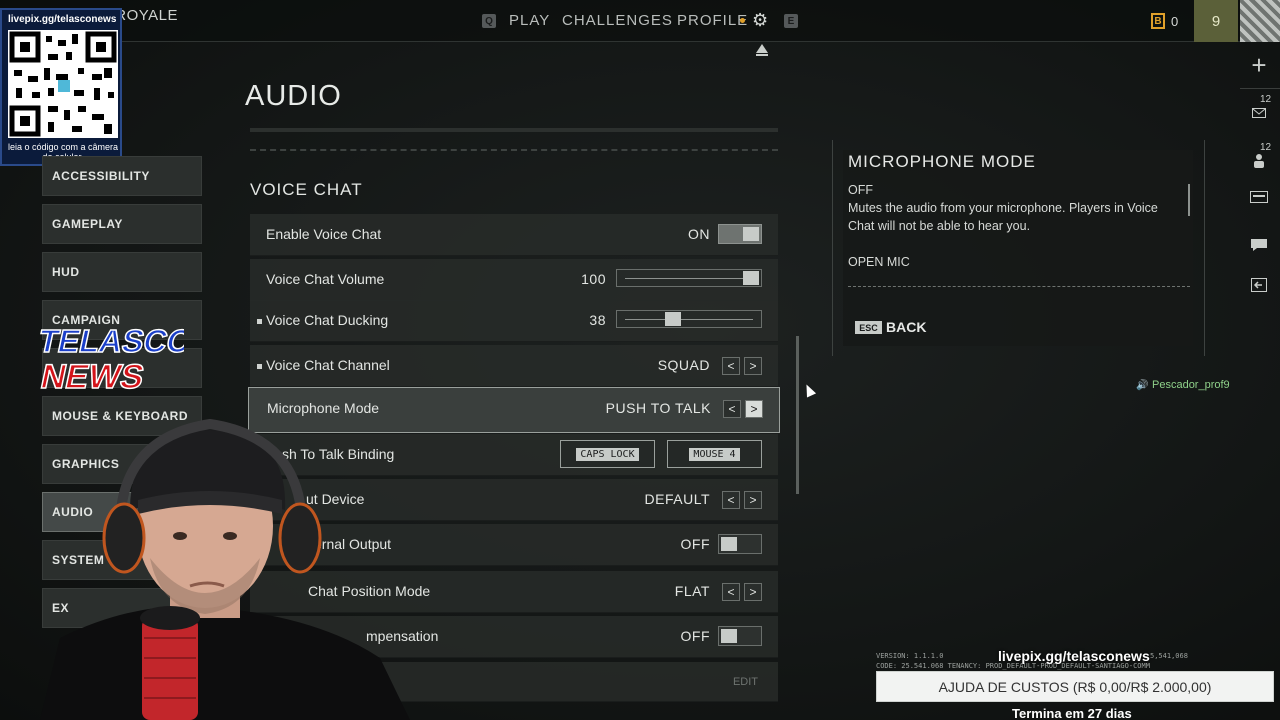 The width and height of the screenshot is (1280, 720). What do you see at coordinates (910, 656) in the screenshot?
I see `version-text: VERSION: 1.1.1.0` at bounding box center [910, 656].